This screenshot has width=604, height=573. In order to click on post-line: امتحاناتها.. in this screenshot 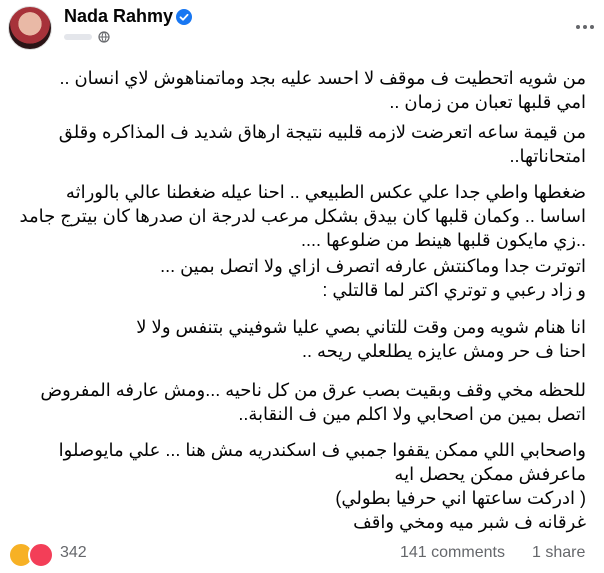, I will do `click(547, 156)`.